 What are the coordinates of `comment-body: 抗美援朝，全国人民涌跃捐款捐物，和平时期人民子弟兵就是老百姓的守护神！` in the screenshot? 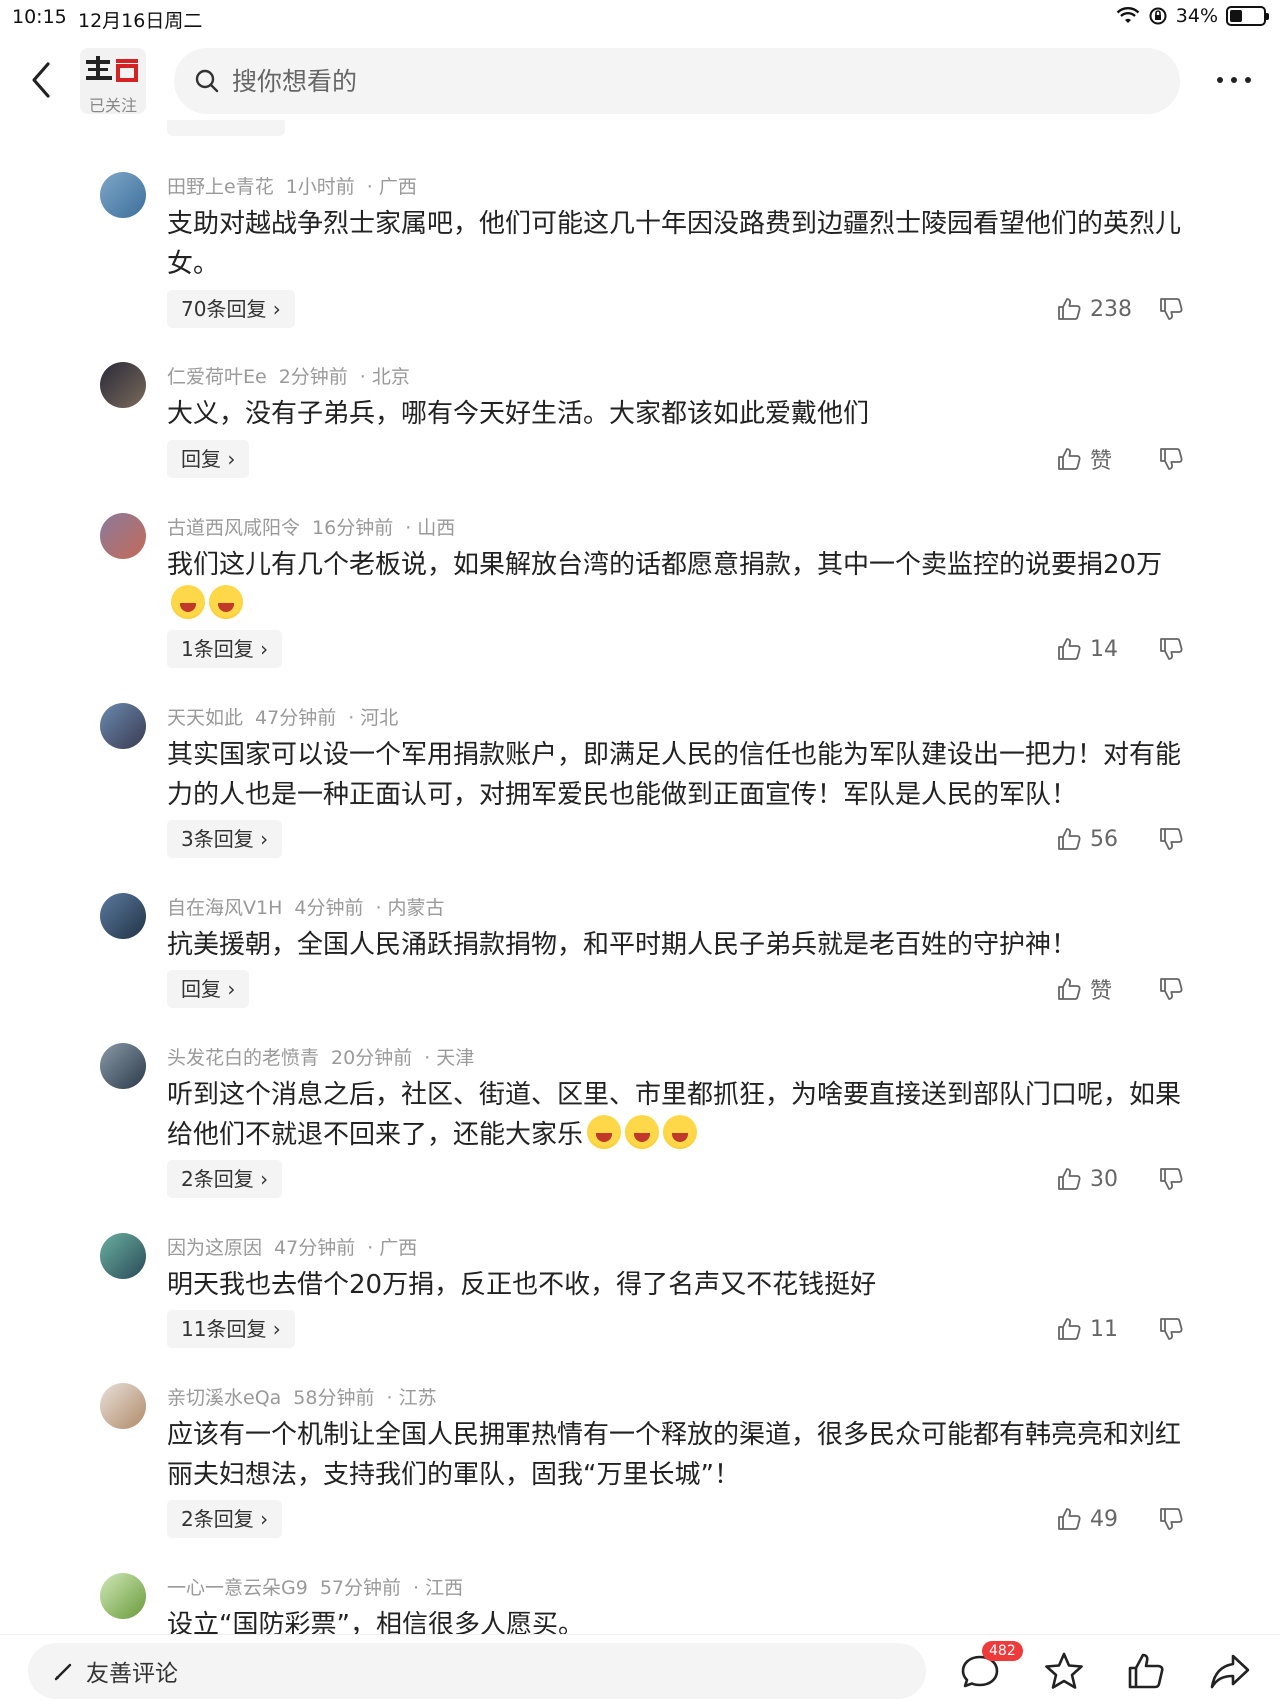 It's located at (622, 945).